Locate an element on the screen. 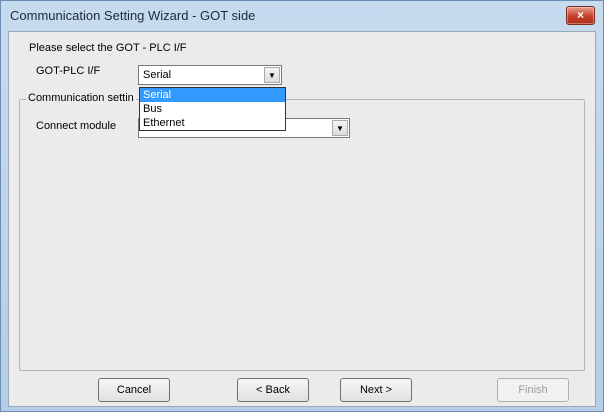  cancel-button: Cancel is located at coordinates (134, 390).